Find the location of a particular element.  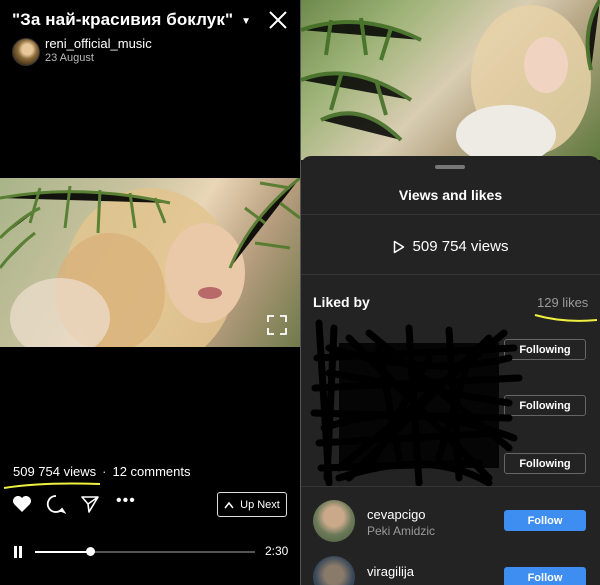

playback-bar: 2:30 is located at coordinates (152, 552).